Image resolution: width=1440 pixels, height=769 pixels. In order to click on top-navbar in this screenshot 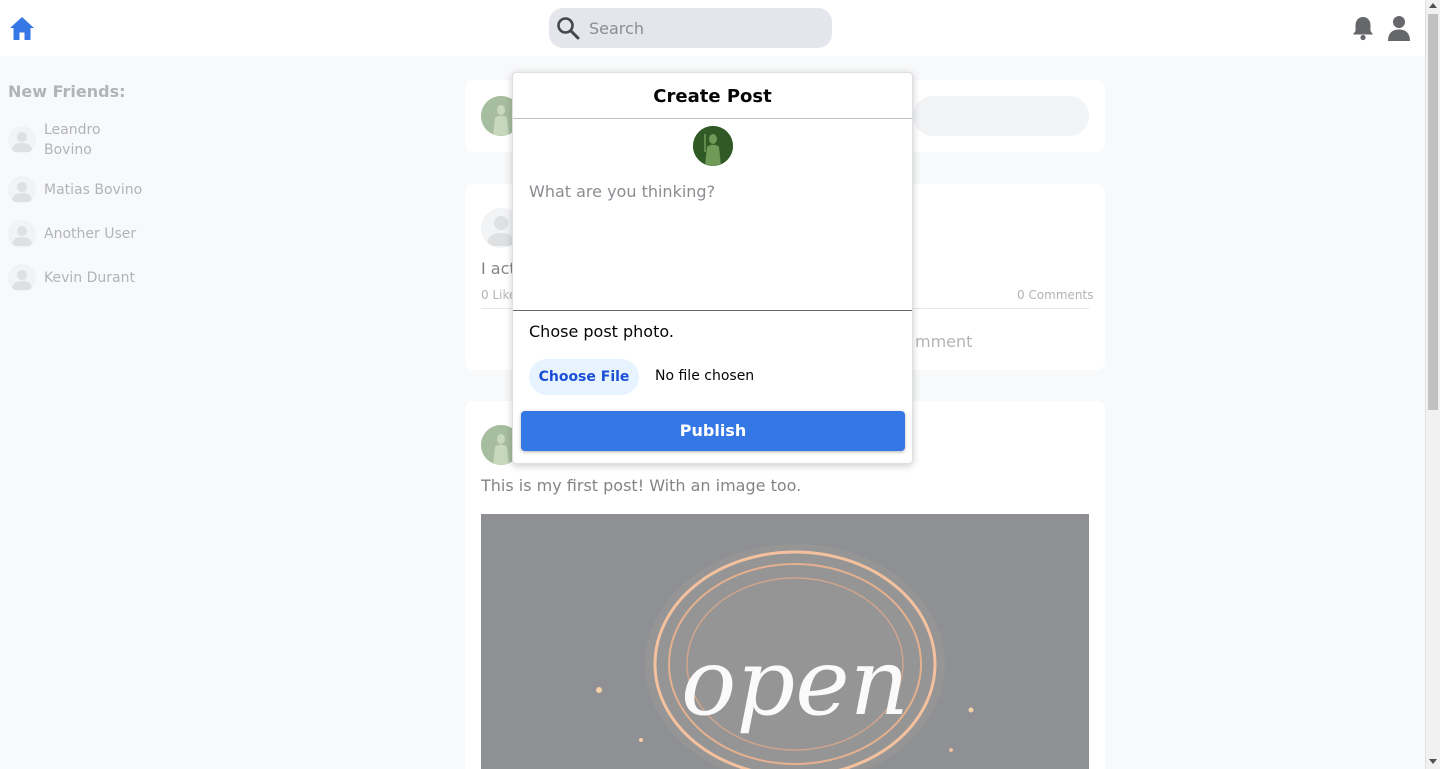, I will do `click(712, 28)`.